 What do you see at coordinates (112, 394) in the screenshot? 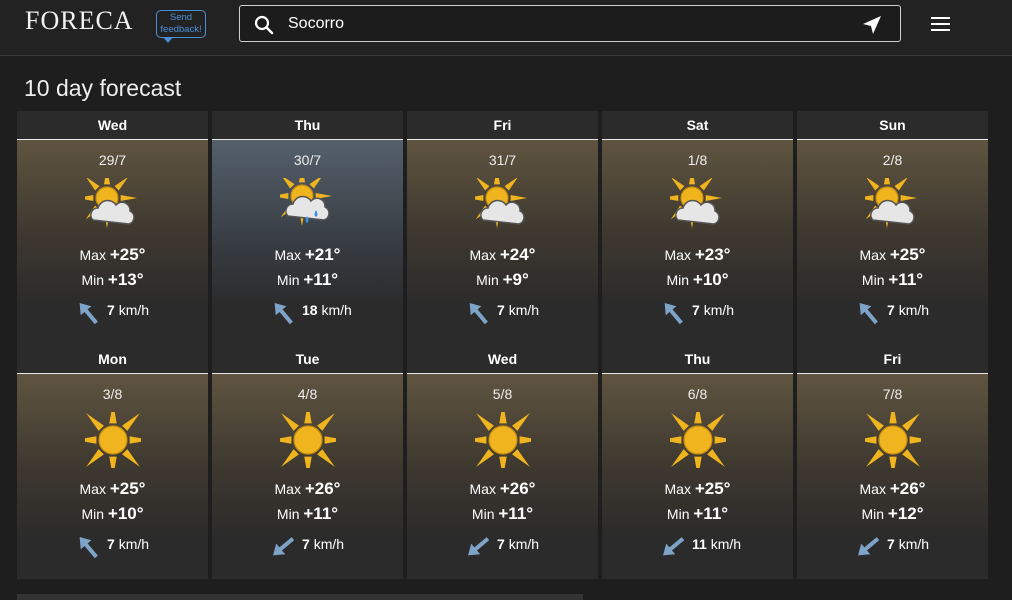
I see `day-date: 3/8` at bounding box center [112, 394].